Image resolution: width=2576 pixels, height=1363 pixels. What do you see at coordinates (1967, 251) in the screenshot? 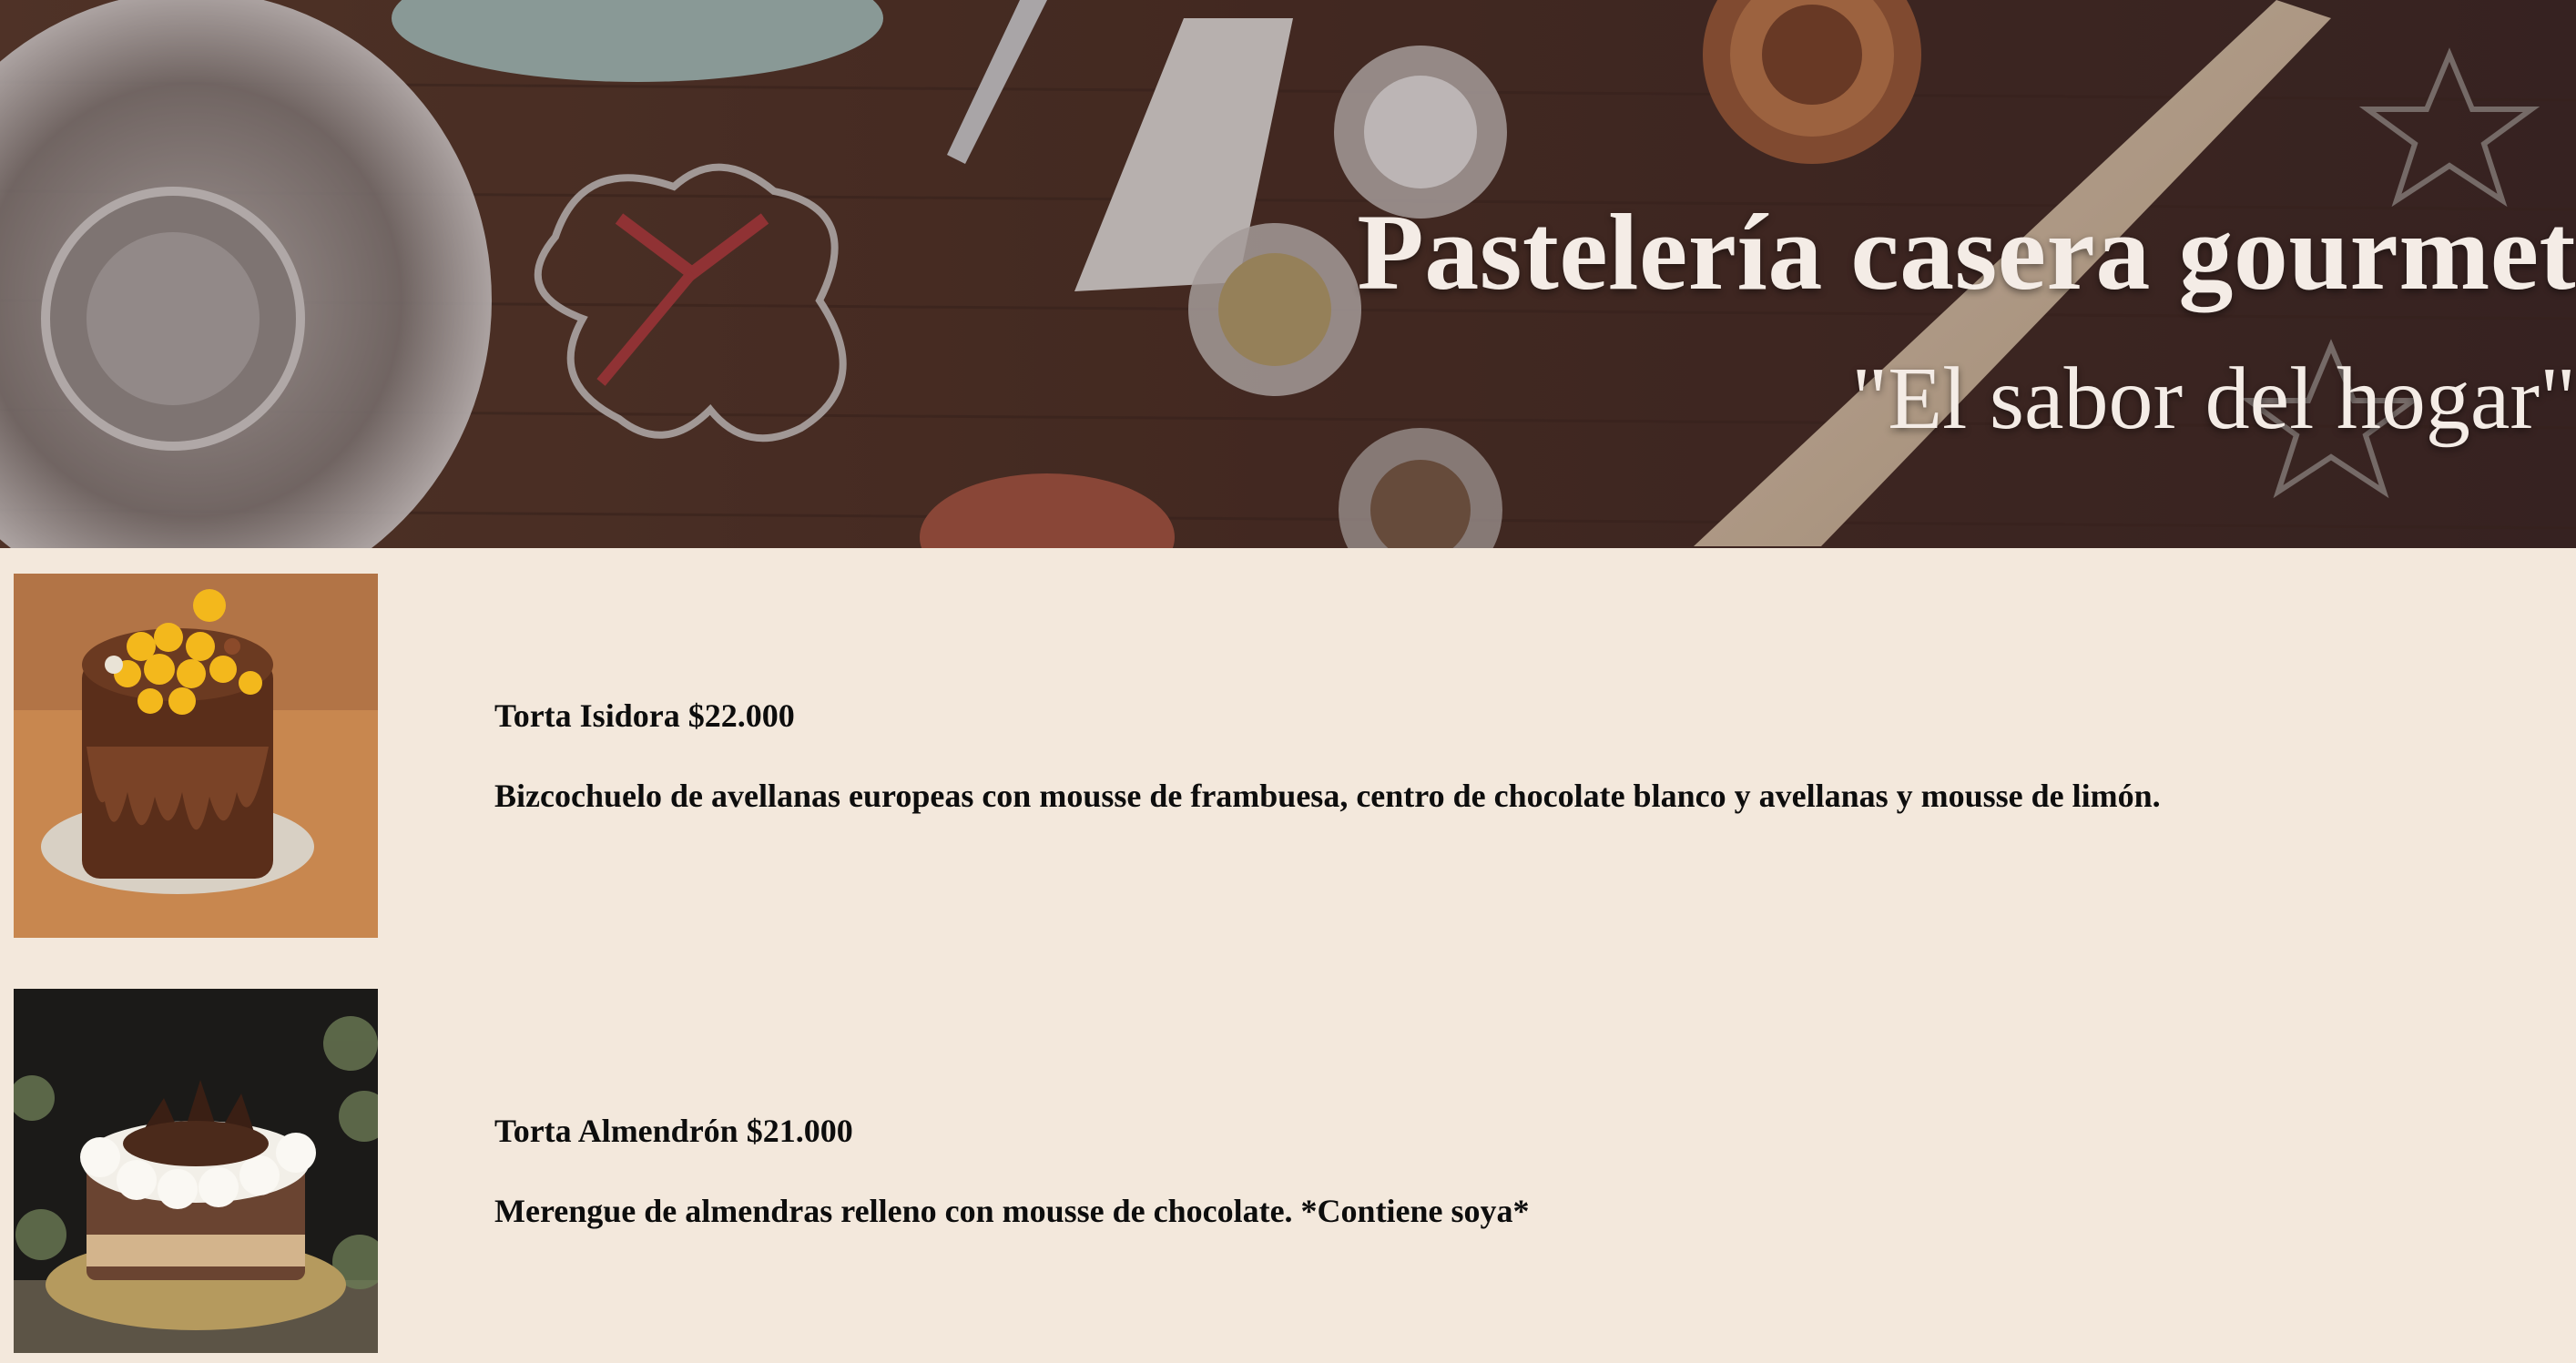
I see `hero-title: Pastelería casera gourmet` at bounding box center [1967, 251].